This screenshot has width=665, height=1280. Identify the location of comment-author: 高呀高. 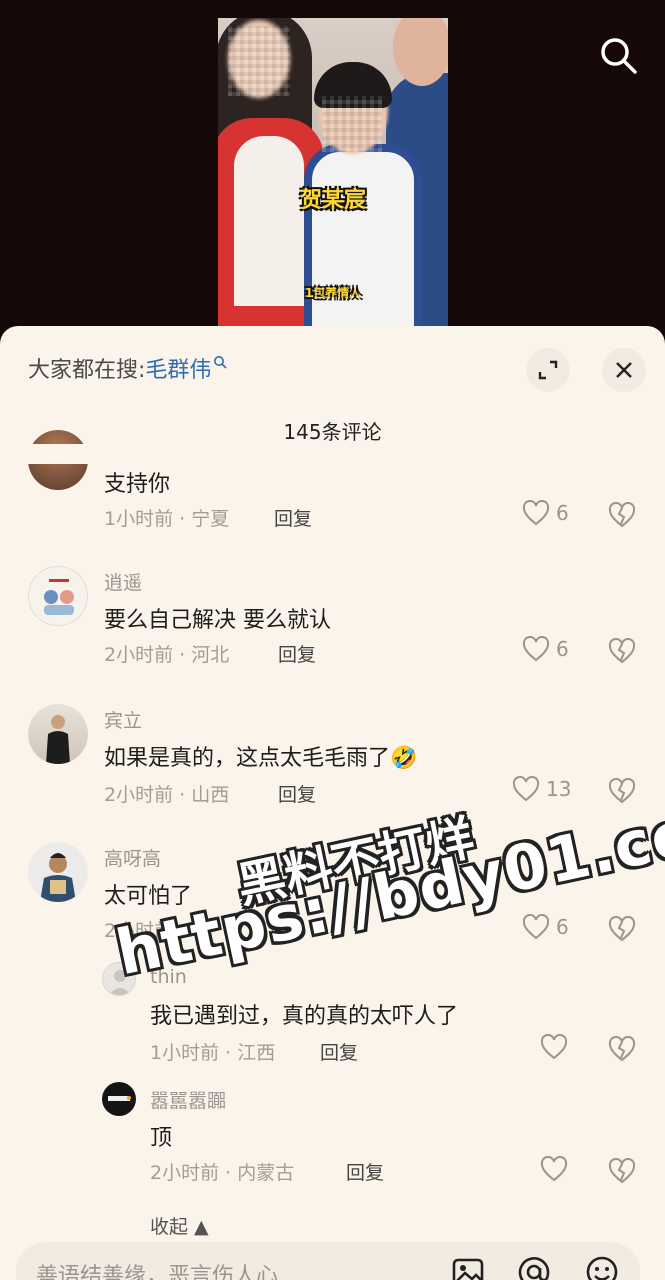
(132, 857).